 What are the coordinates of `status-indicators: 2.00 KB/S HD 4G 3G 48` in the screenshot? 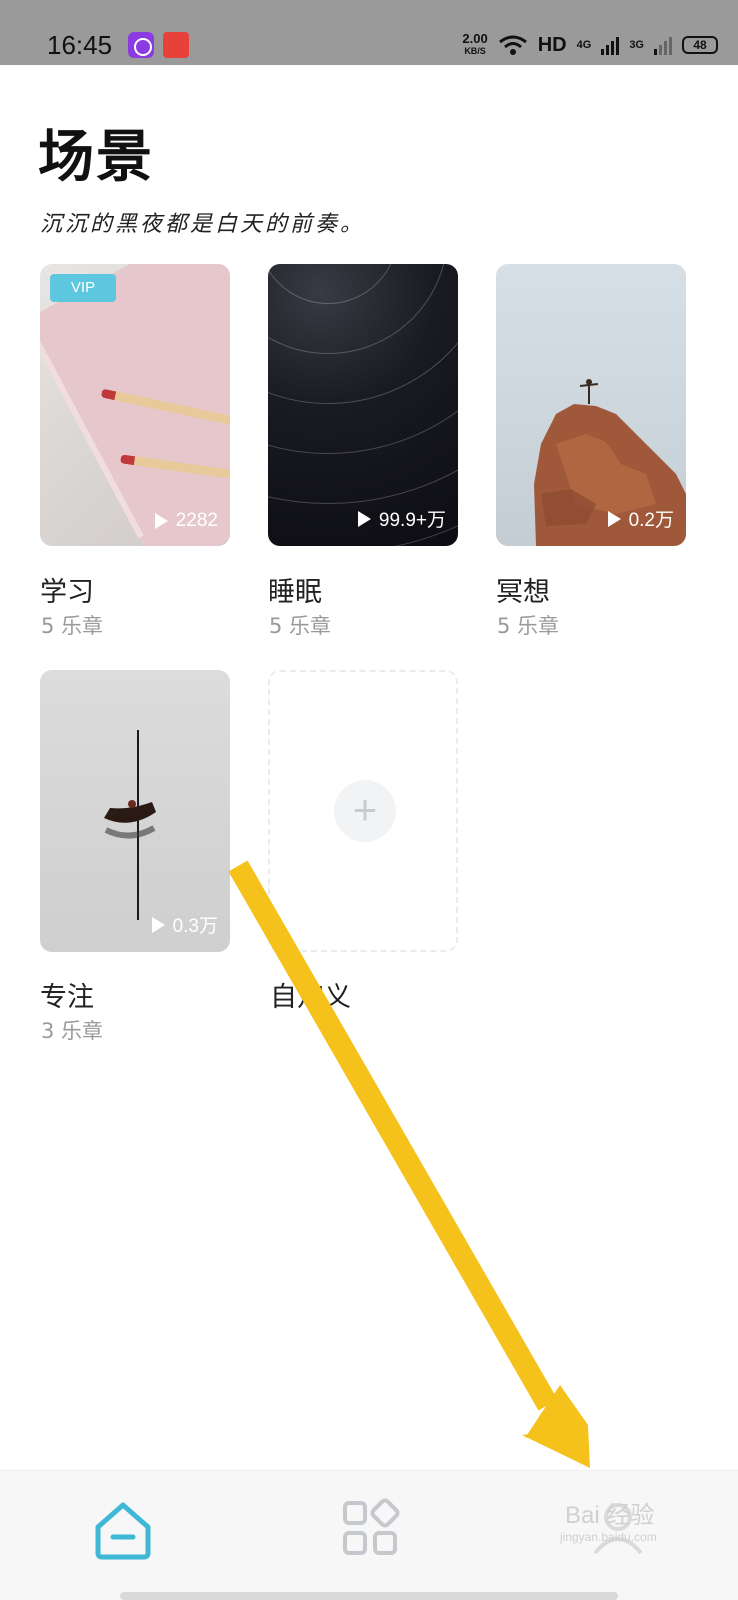 It's located at (590, 45).